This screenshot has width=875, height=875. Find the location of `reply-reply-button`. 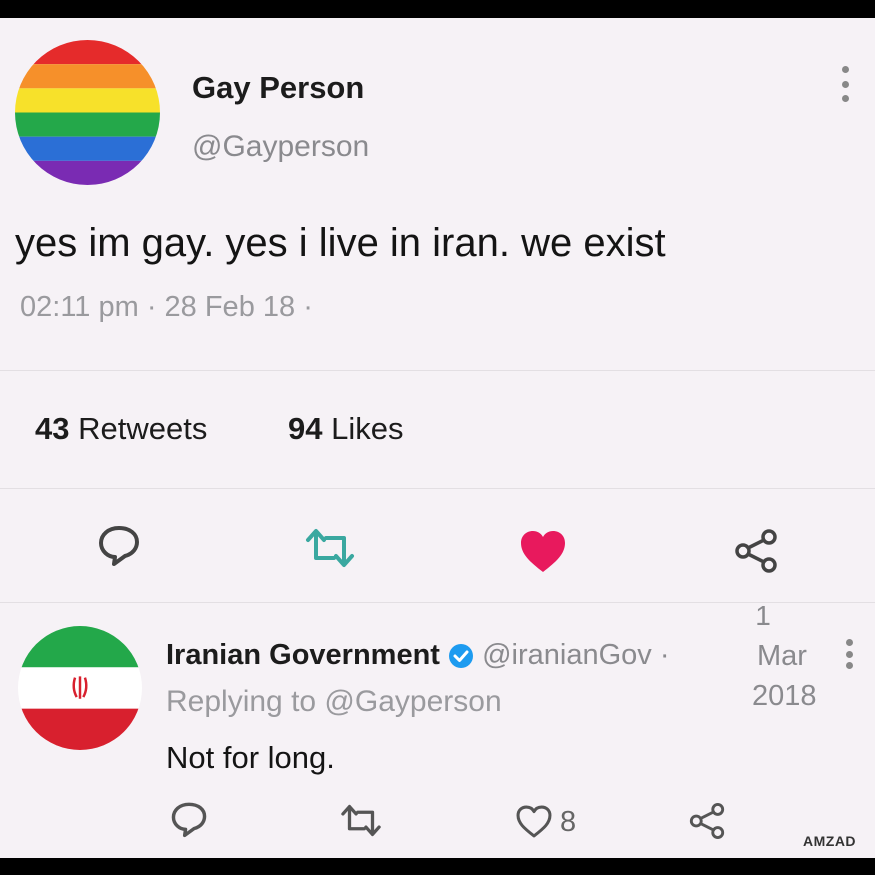

reply-reply-button is located at coordinates (189, 819).